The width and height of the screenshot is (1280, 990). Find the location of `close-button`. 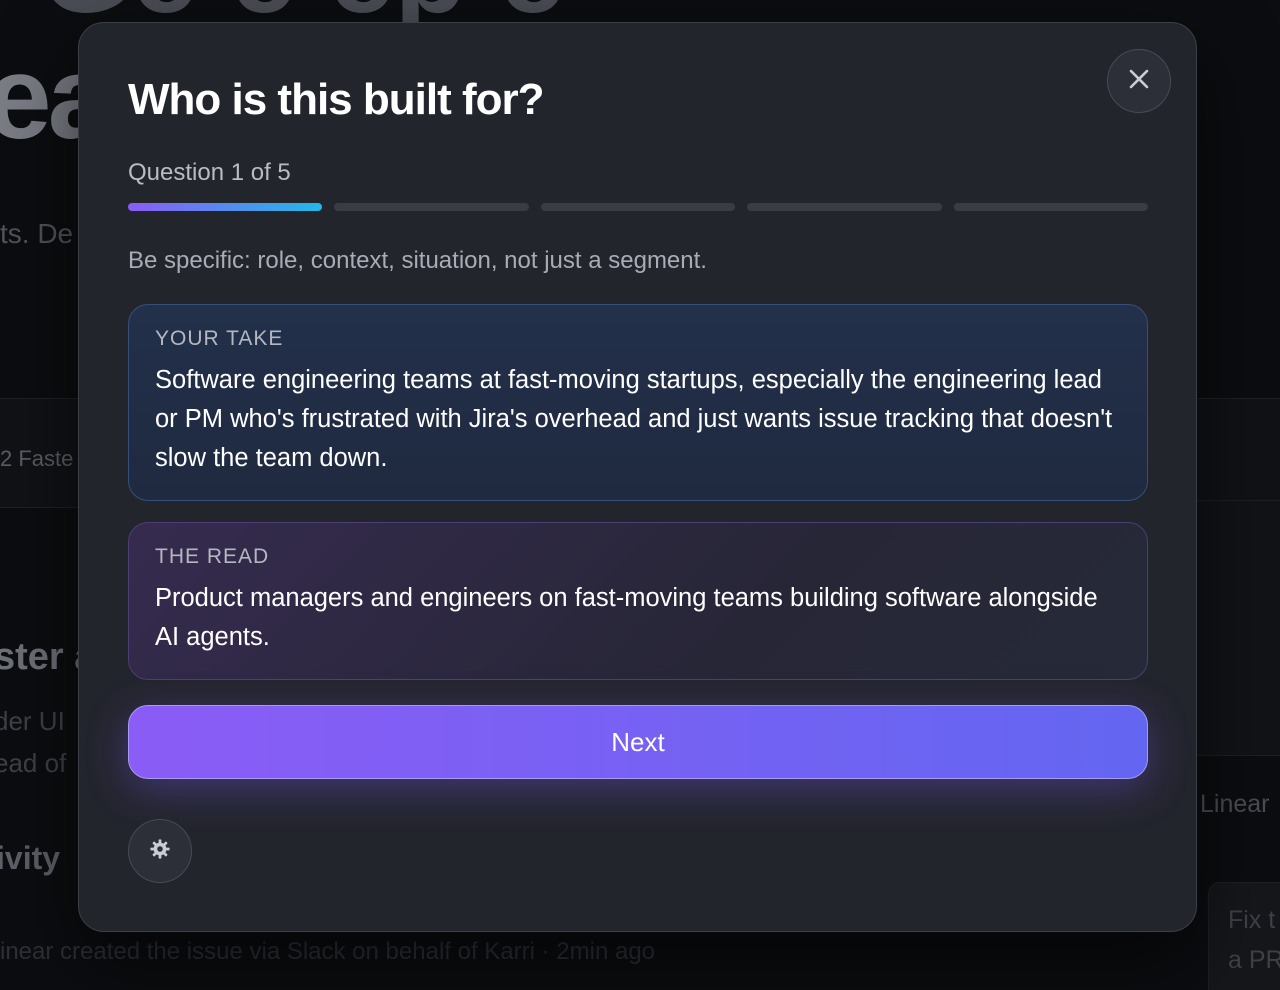

close-button is located at coordinates (1139, 81).